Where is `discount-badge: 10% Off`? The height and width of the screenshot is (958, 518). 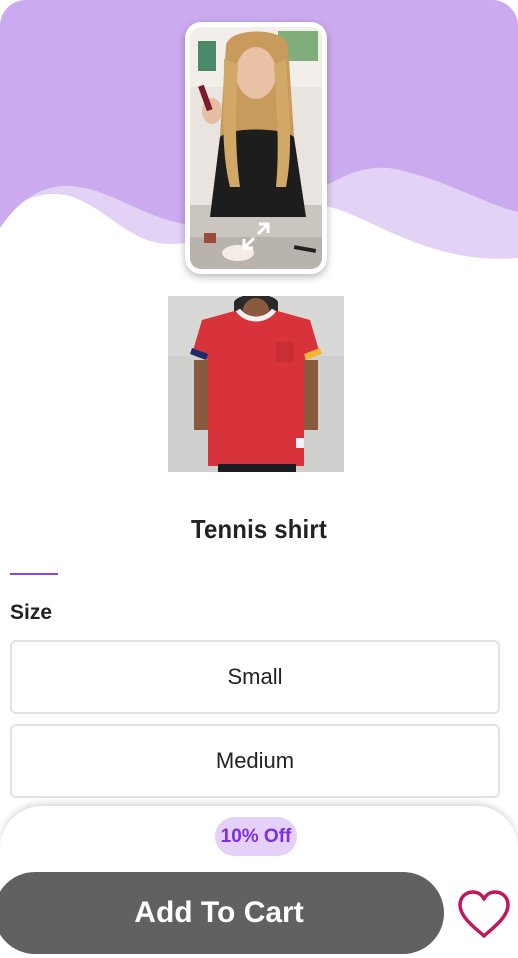 discount-badge: 10% Off is located at coordinates (256, 836).